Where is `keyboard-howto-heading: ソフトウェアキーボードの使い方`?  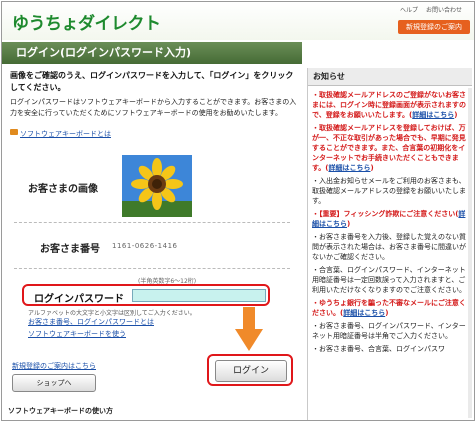
keyboard-howto-heading: ソフトウェアキーボードの使い方 is located at coordinates (60, 411).